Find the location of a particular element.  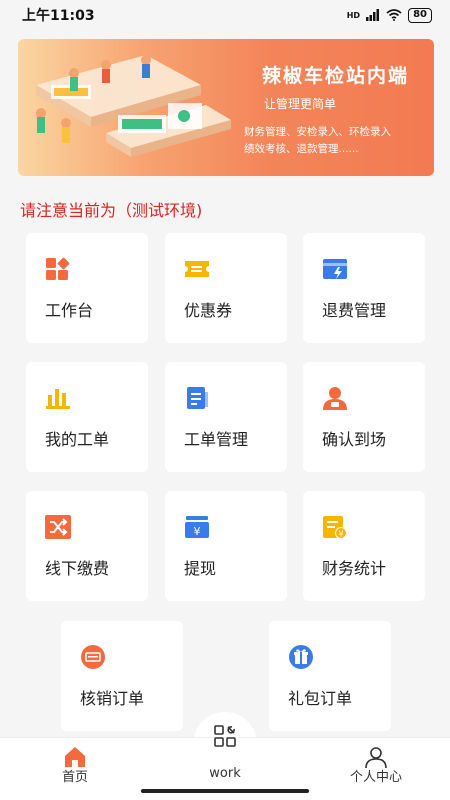

menu-tile-label: 核销订单 is located at coordinates (112, 698).